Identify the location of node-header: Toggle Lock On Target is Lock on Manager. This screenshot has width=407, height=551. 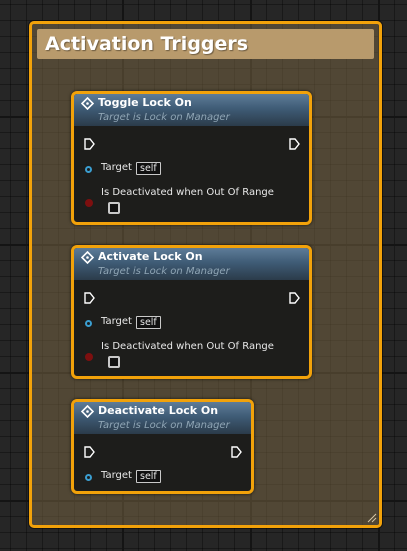
(191, 110).